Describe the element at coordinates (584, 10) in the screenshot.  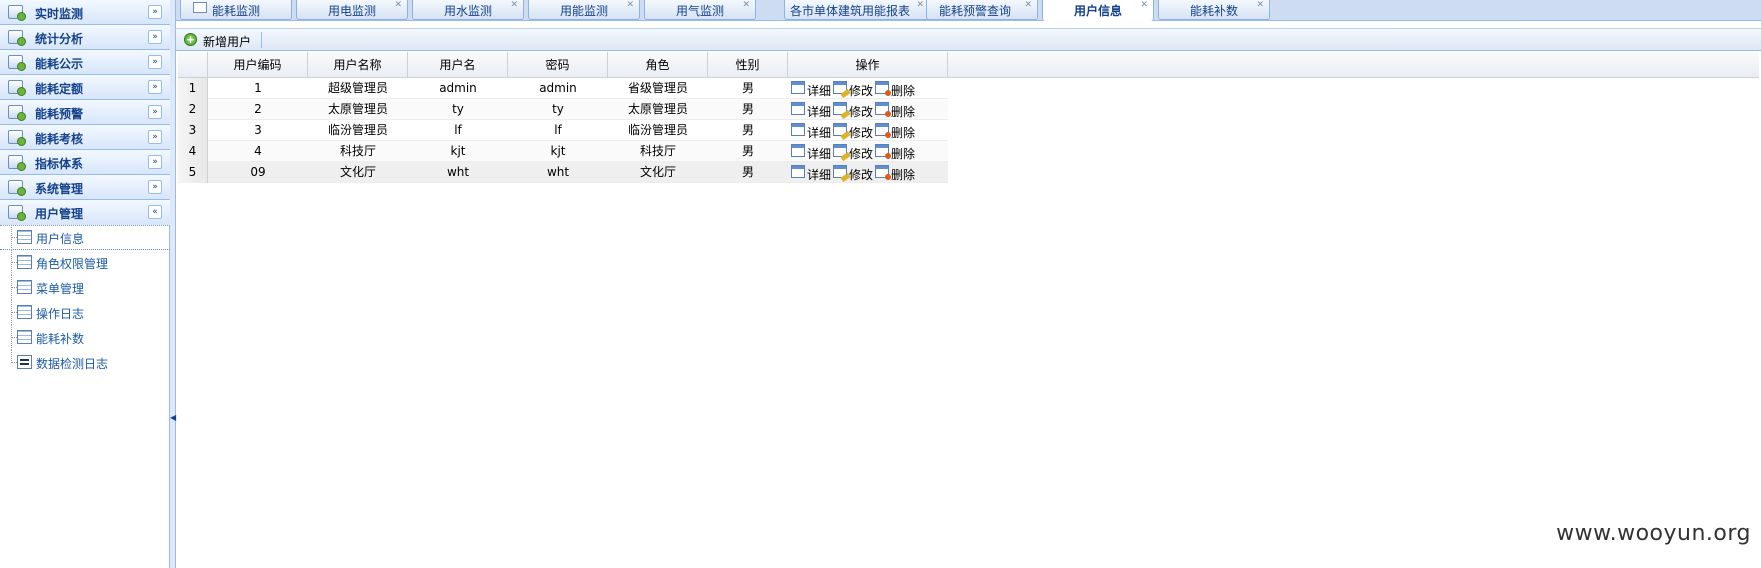
I see `tab-energy-use-monitoring: 用能监测 ✕` at that location.